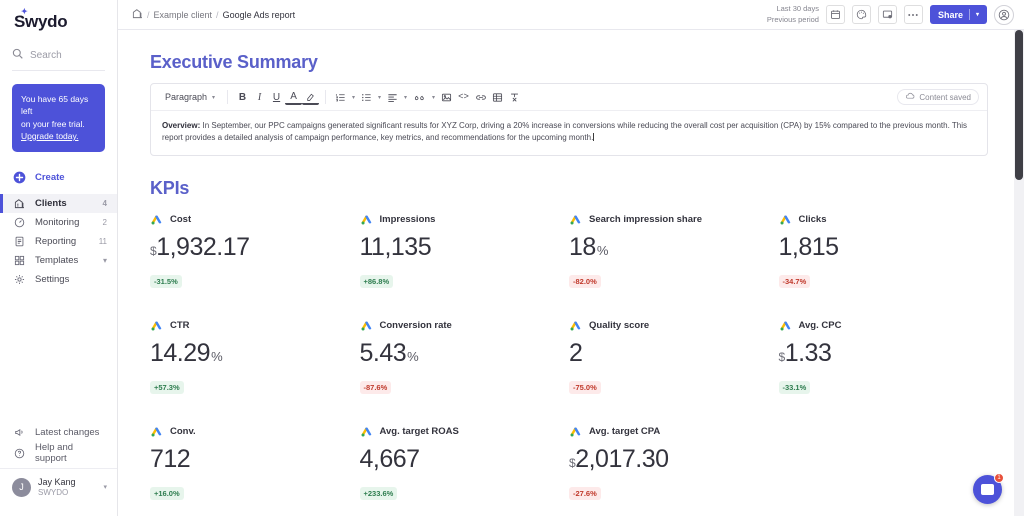  What do you see at coordinates (514, 97) in the screenshot?
I see `clear-format-icon` at bounding box center [514, 97].